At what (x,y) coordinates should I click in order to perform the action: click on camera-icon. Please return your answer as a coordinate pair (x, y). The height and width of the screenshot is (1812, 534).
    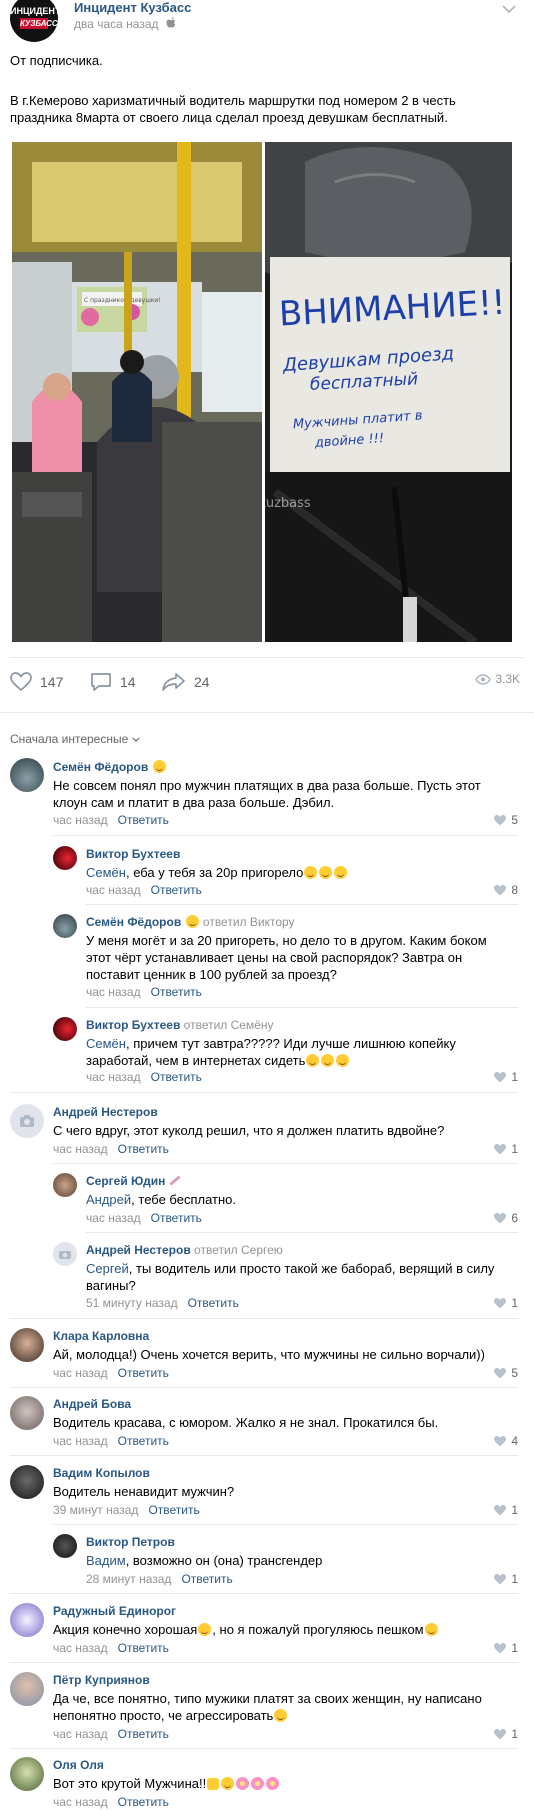
    Looking at the image, I should click on (65, 1255).